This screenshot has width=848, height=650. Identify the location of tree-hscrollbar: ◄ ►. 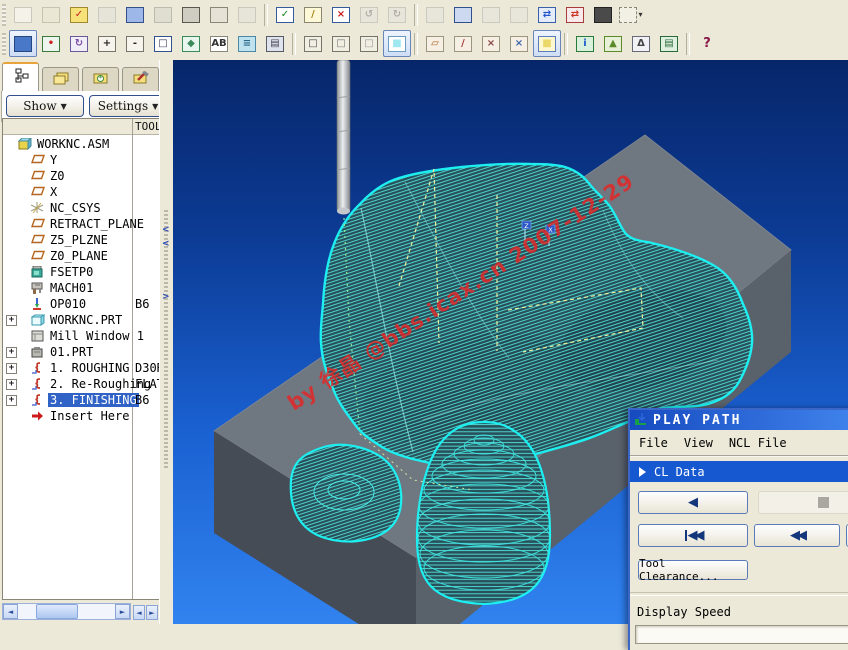
(66, 611).